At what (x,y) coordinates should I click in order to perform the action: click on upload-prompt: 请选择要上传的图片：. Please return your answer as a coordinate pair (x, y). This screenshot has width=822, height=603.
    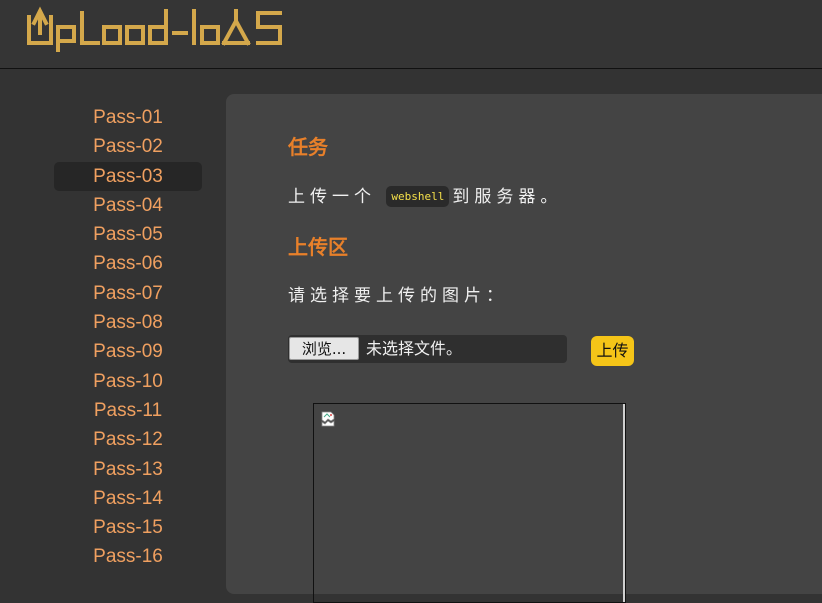
    Looking at the image, I should click on (398, 296).